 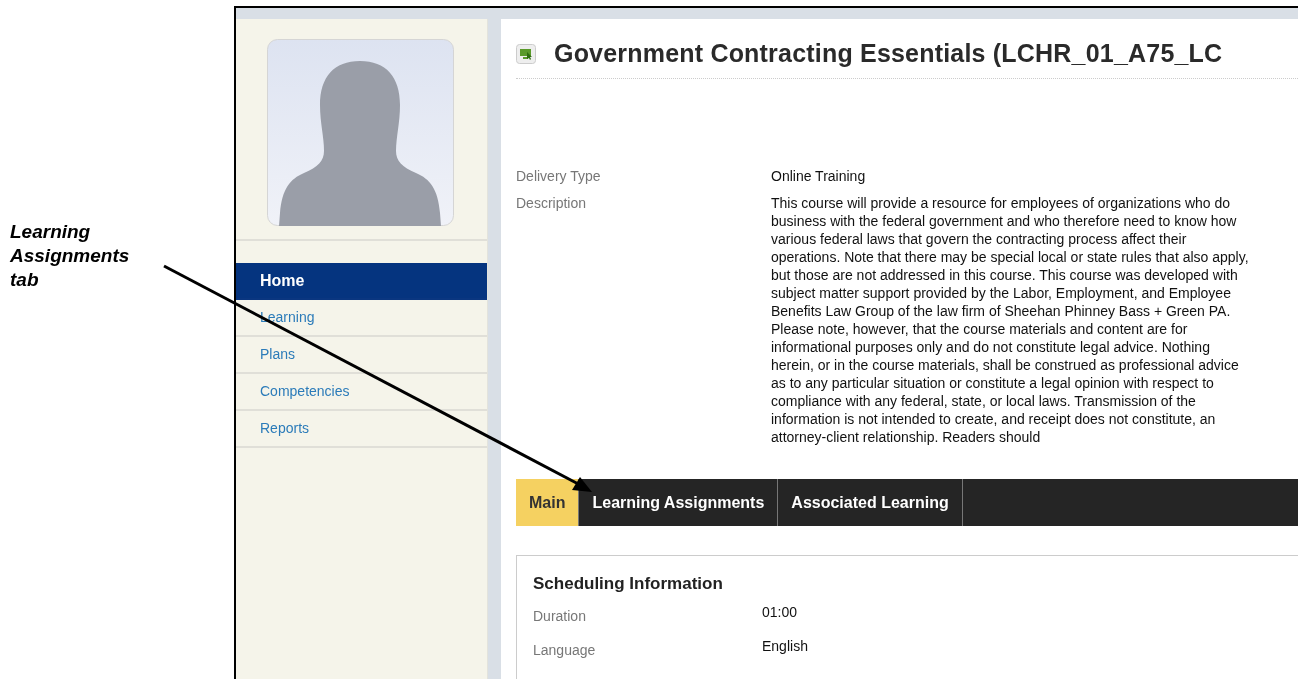 What do you see at coordinates (780, 612) in the screenshot?
I see `field-value: 01:00` at bounding box center [780, 612].